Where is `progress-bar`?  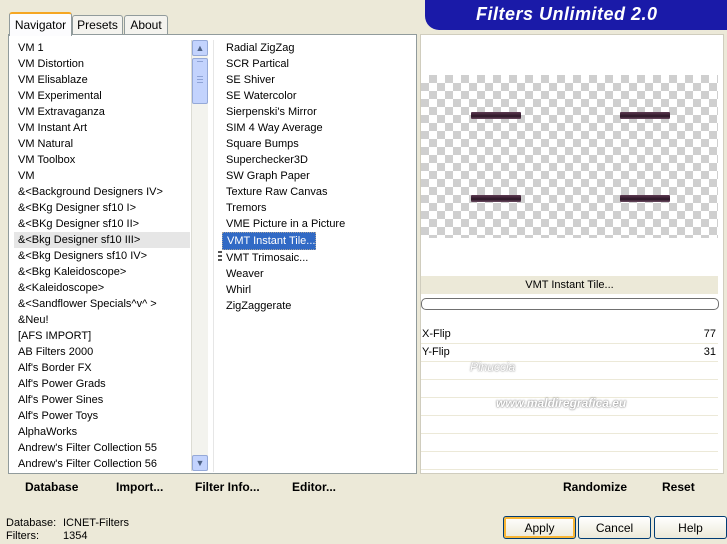
progress-bar is located at coordinates (570, 304).